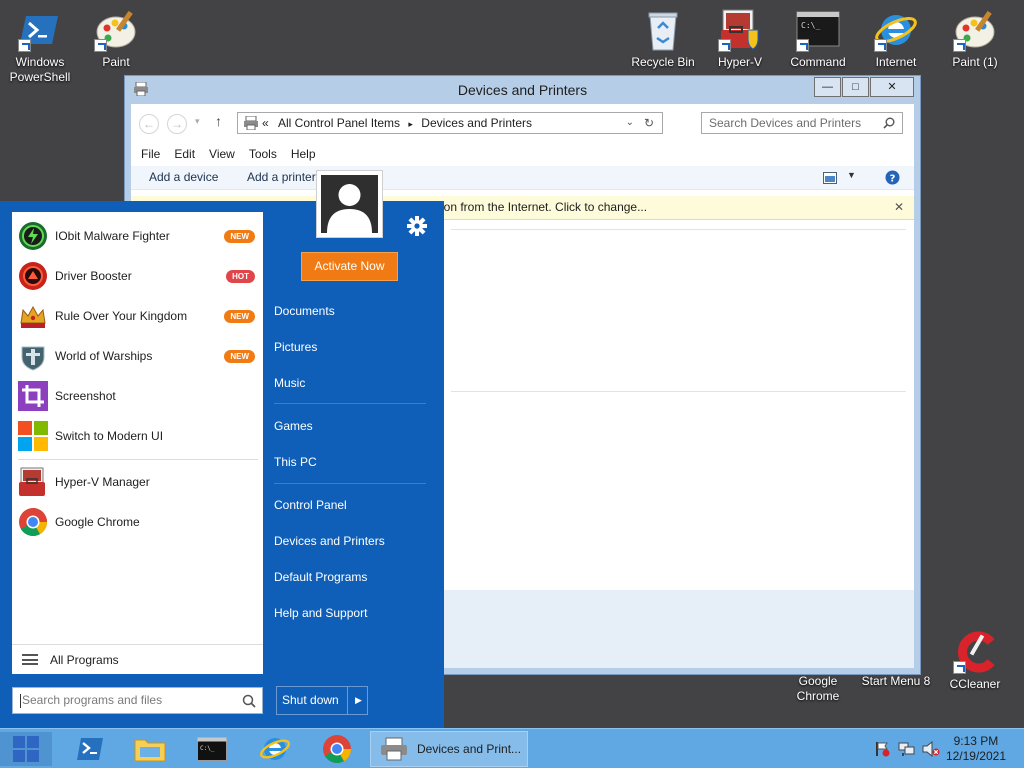 The width and height of the screenshot is (1024, 768). Describe the element at coordinates (339, 123) in the screenshot. I see `breadcrumb-all-control-panel-items: All Control Panel Items` at that location.